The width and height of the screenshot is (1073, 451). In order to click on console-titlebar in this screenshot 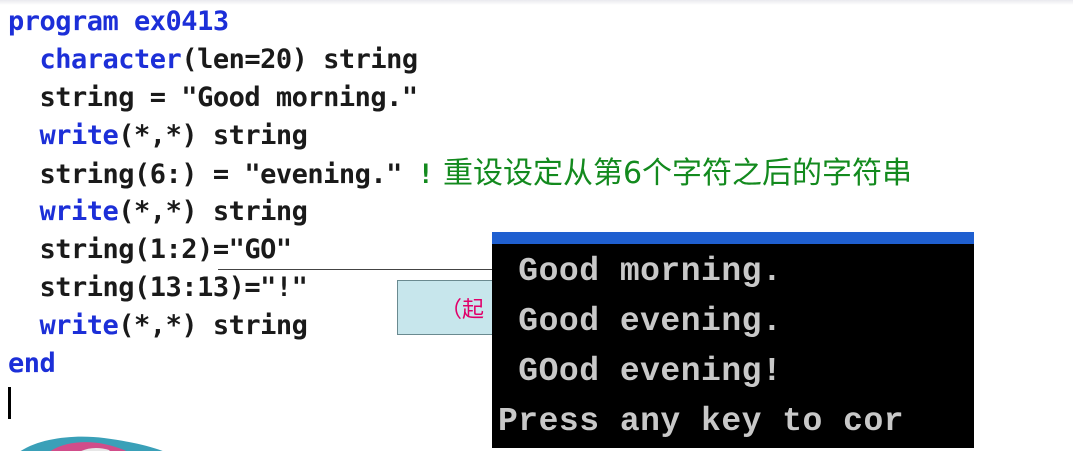, I will do `click(733, 238)`.